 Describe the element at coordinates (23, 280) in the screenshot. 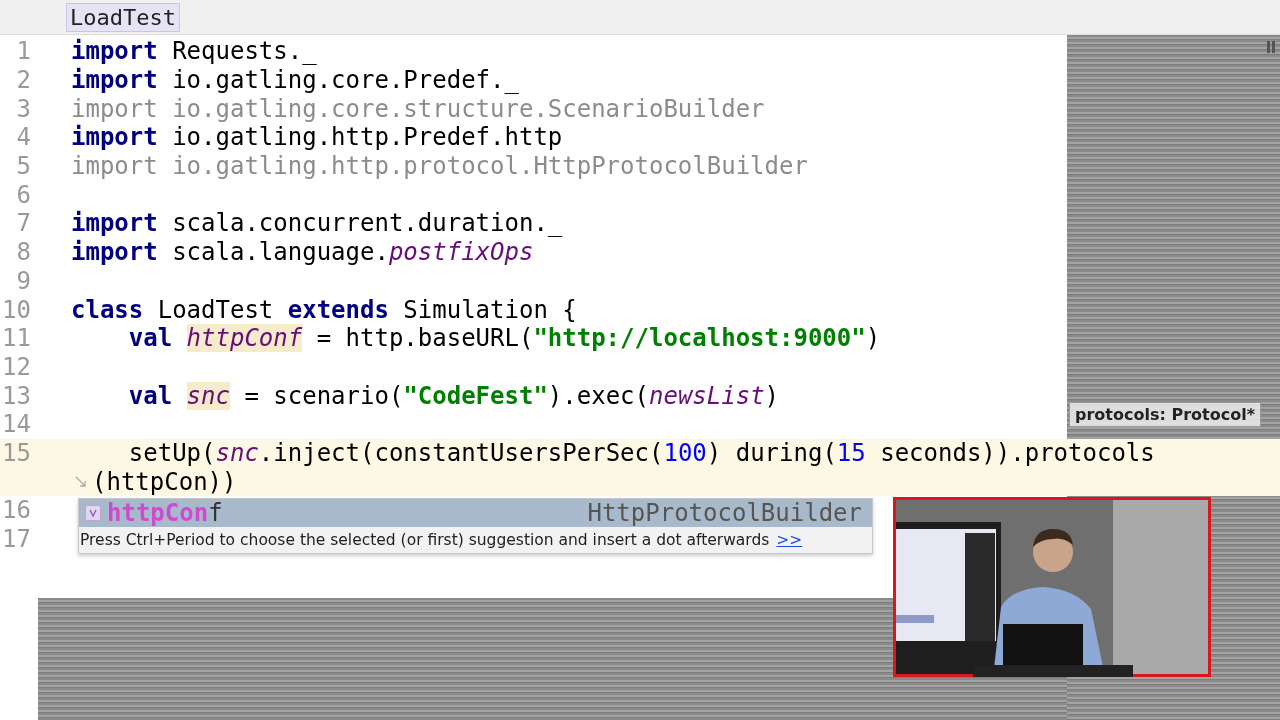

I see `line-number: 9` at that location.